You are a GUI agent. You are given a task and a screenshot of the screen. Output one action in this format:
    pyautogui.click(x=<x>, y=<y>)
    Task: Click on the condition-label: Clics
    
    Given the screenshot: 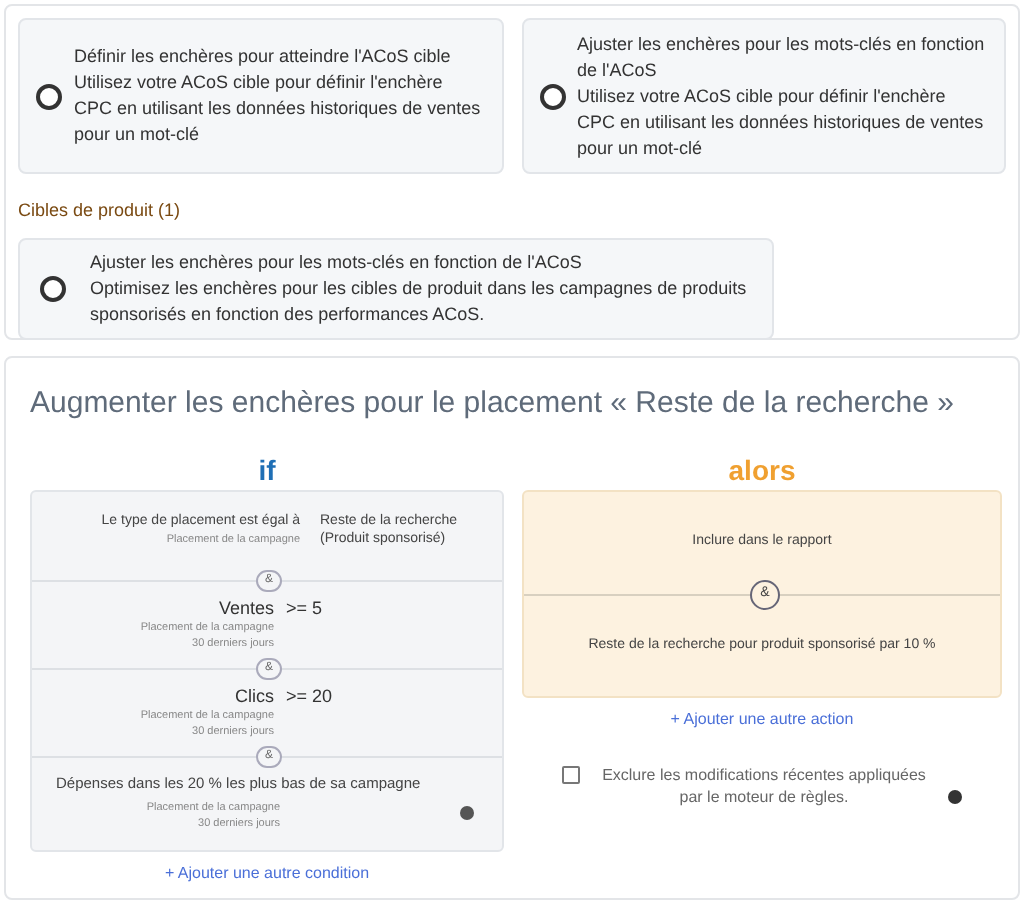 What is the action you would take?
    pyautogui.click(x=254, y=697)
    